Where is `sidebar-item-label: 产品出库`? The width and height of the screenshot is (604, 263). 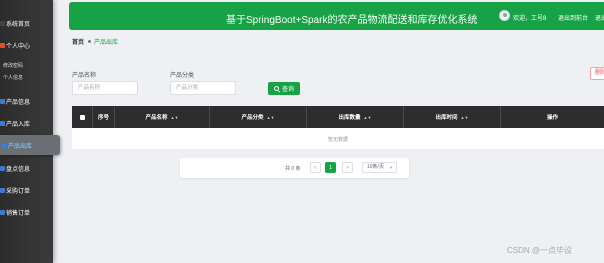 sidebar-item-label: 产品出库 is located at coordinates (20, 146).